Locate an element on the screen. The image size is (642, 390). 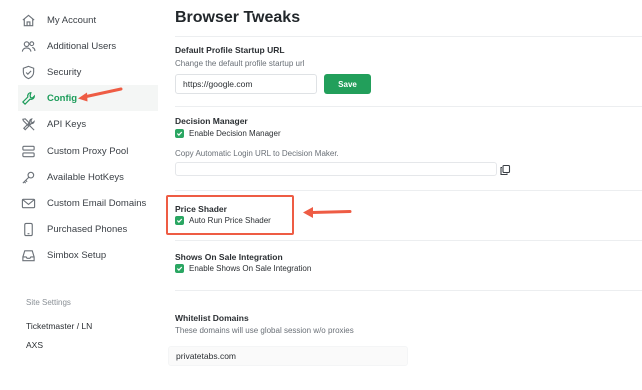
sidebar-item-additional-users: Additional Users is located at coordinates (91, 46).